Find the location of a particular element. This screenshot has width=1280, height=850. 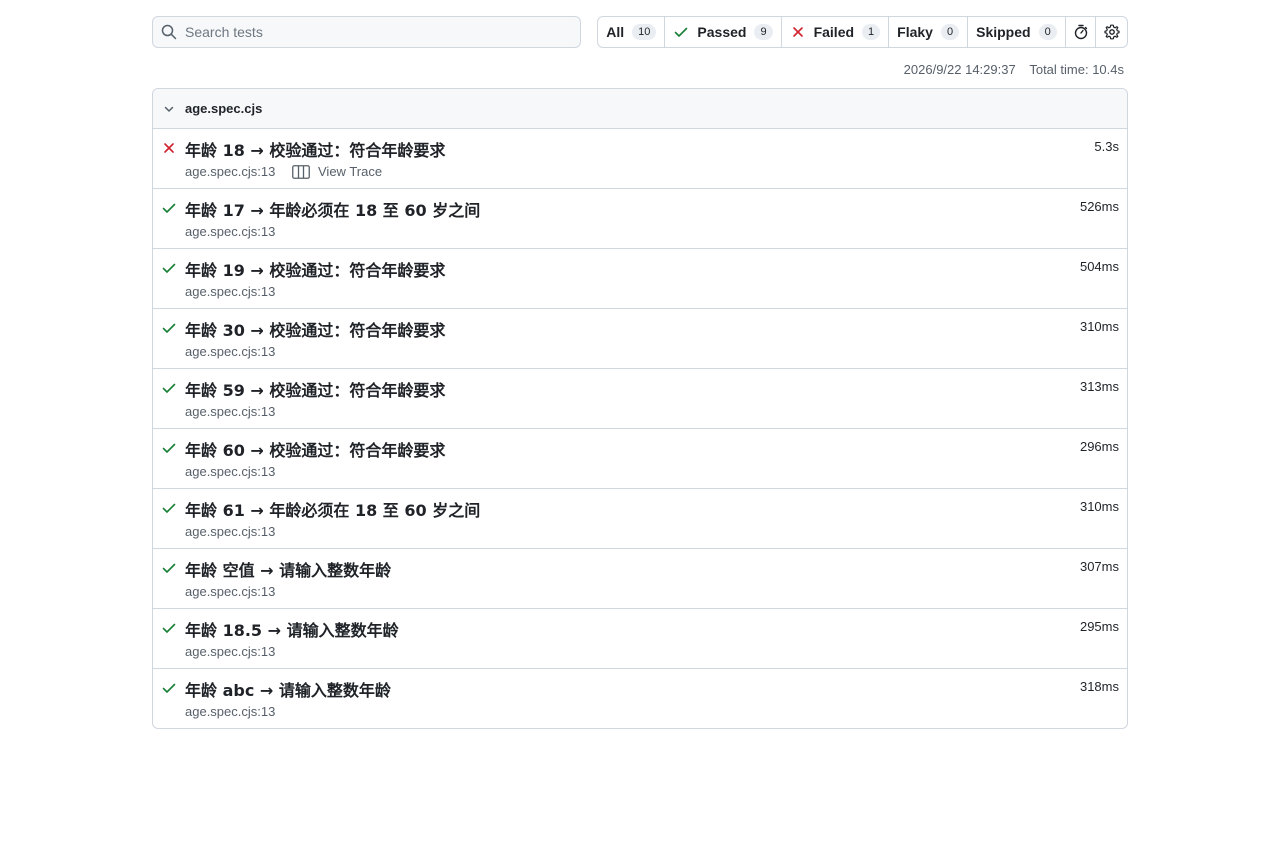

chevron-down-icon is located at coordinates (169, 109).